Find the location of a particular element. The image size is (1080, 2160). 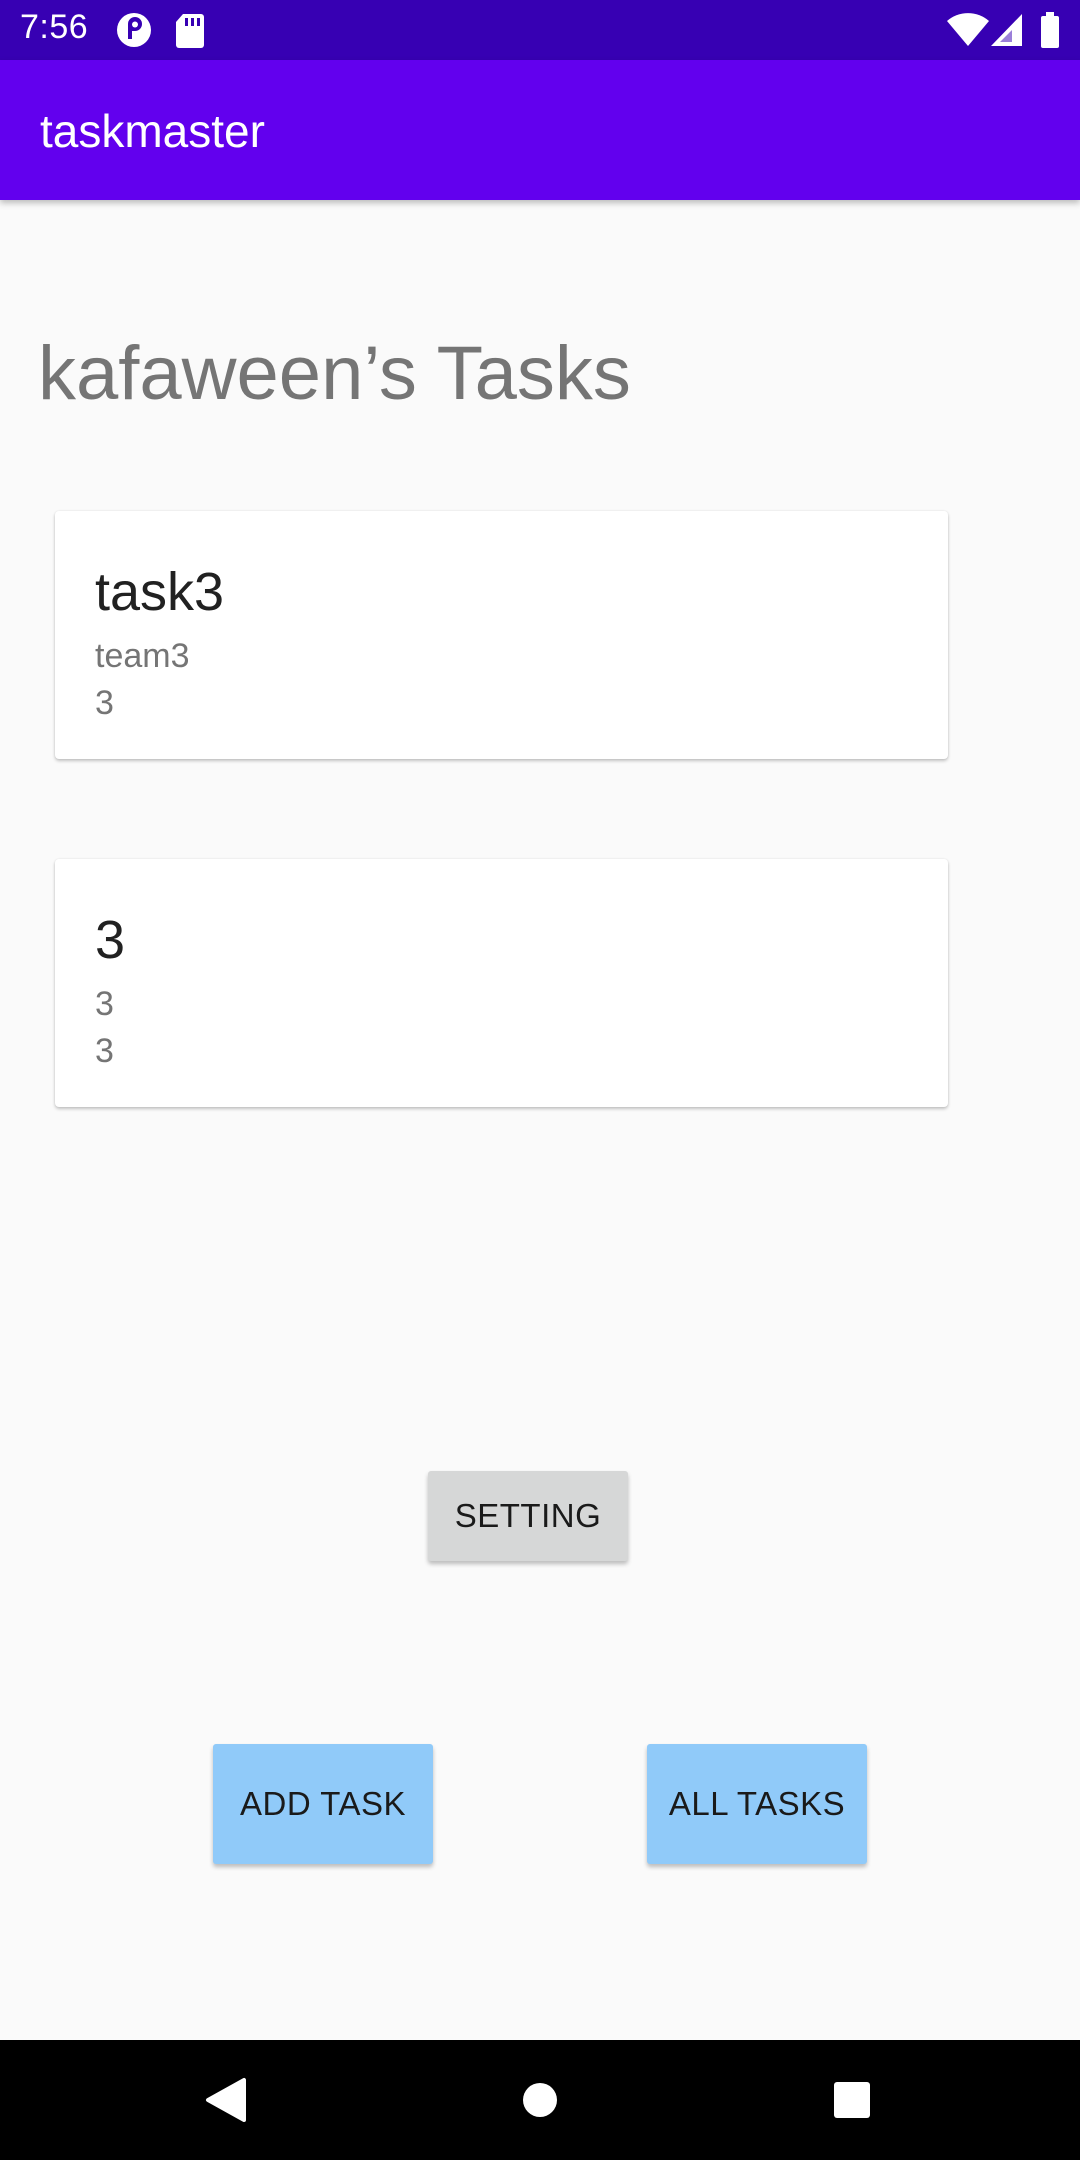

status-time: 7:56 is located at coordinates (54, 27).